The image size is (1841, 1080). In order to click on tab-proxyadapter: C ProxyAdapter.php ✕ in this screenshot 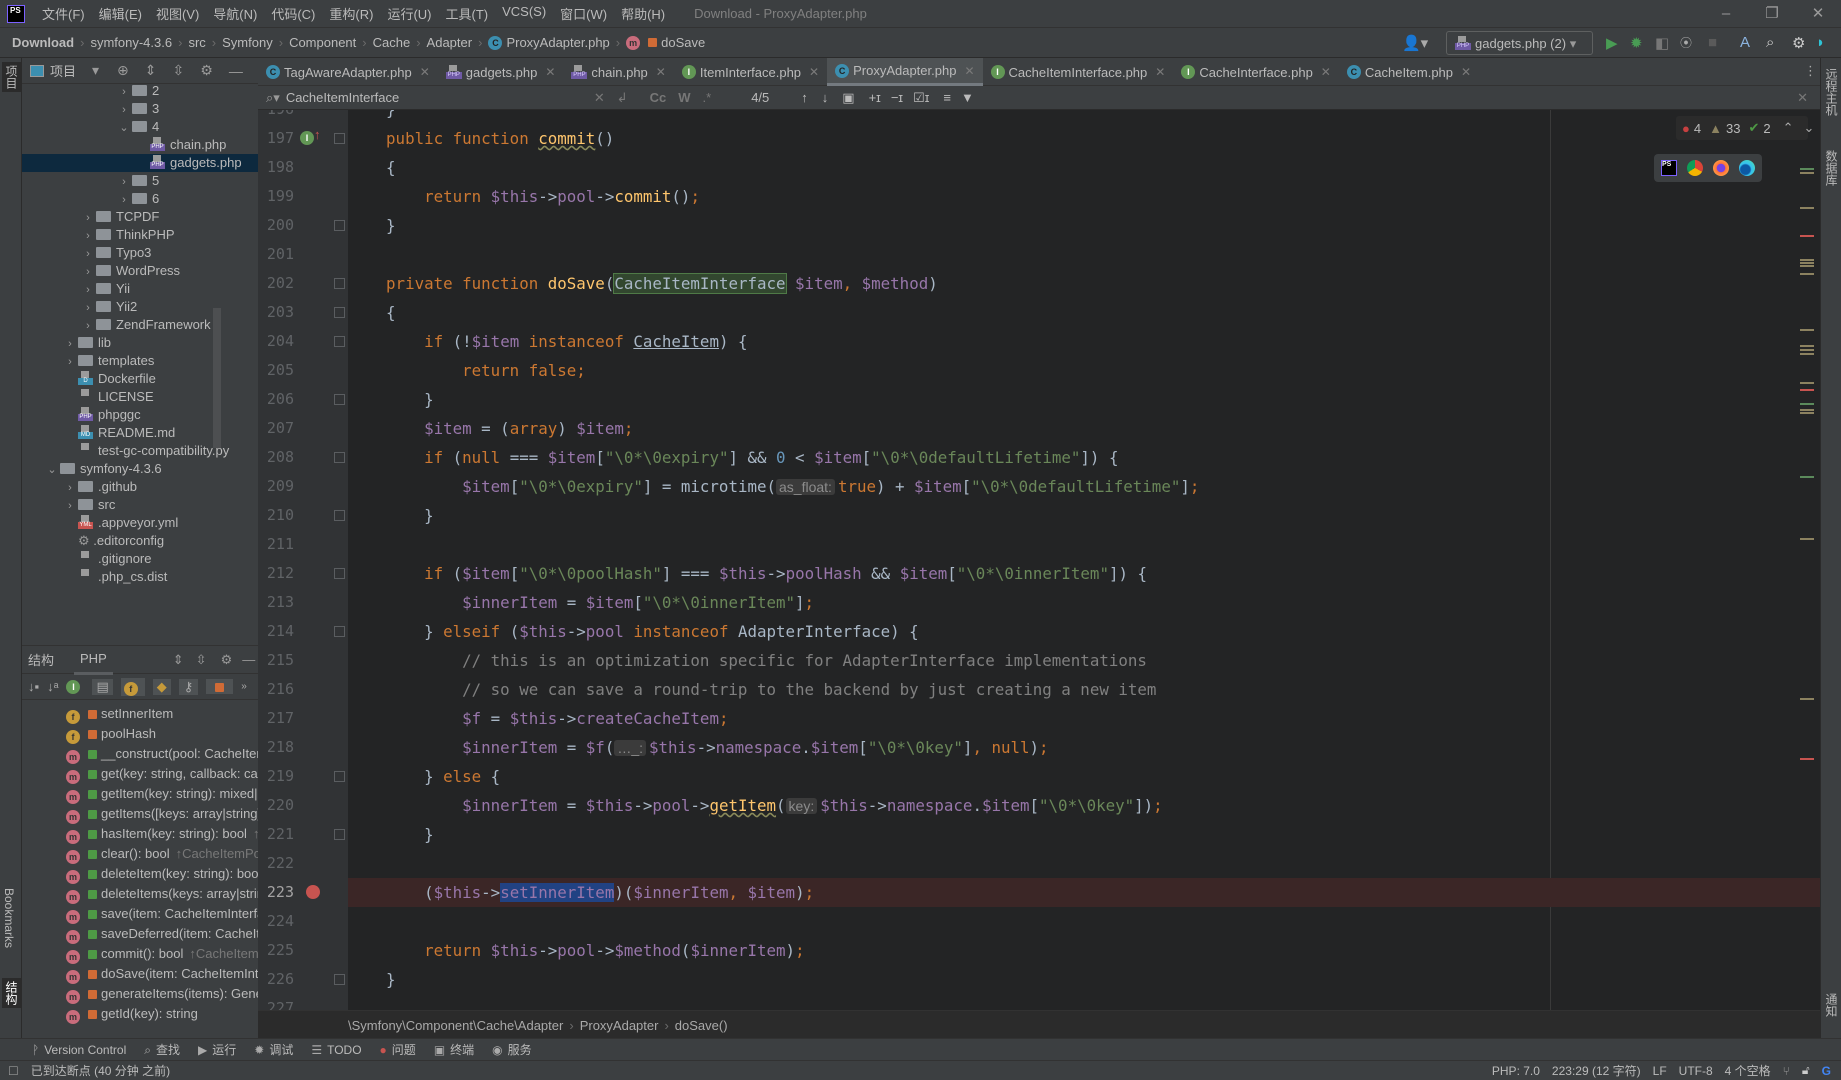, I will do `click(905, 72)`.